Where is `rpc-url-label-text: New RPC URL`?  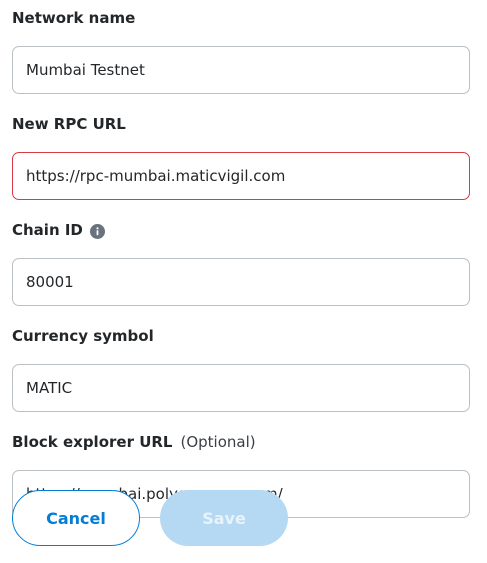 rpc-url-label-text: New RPC URL is located at coordinates (69, 124).